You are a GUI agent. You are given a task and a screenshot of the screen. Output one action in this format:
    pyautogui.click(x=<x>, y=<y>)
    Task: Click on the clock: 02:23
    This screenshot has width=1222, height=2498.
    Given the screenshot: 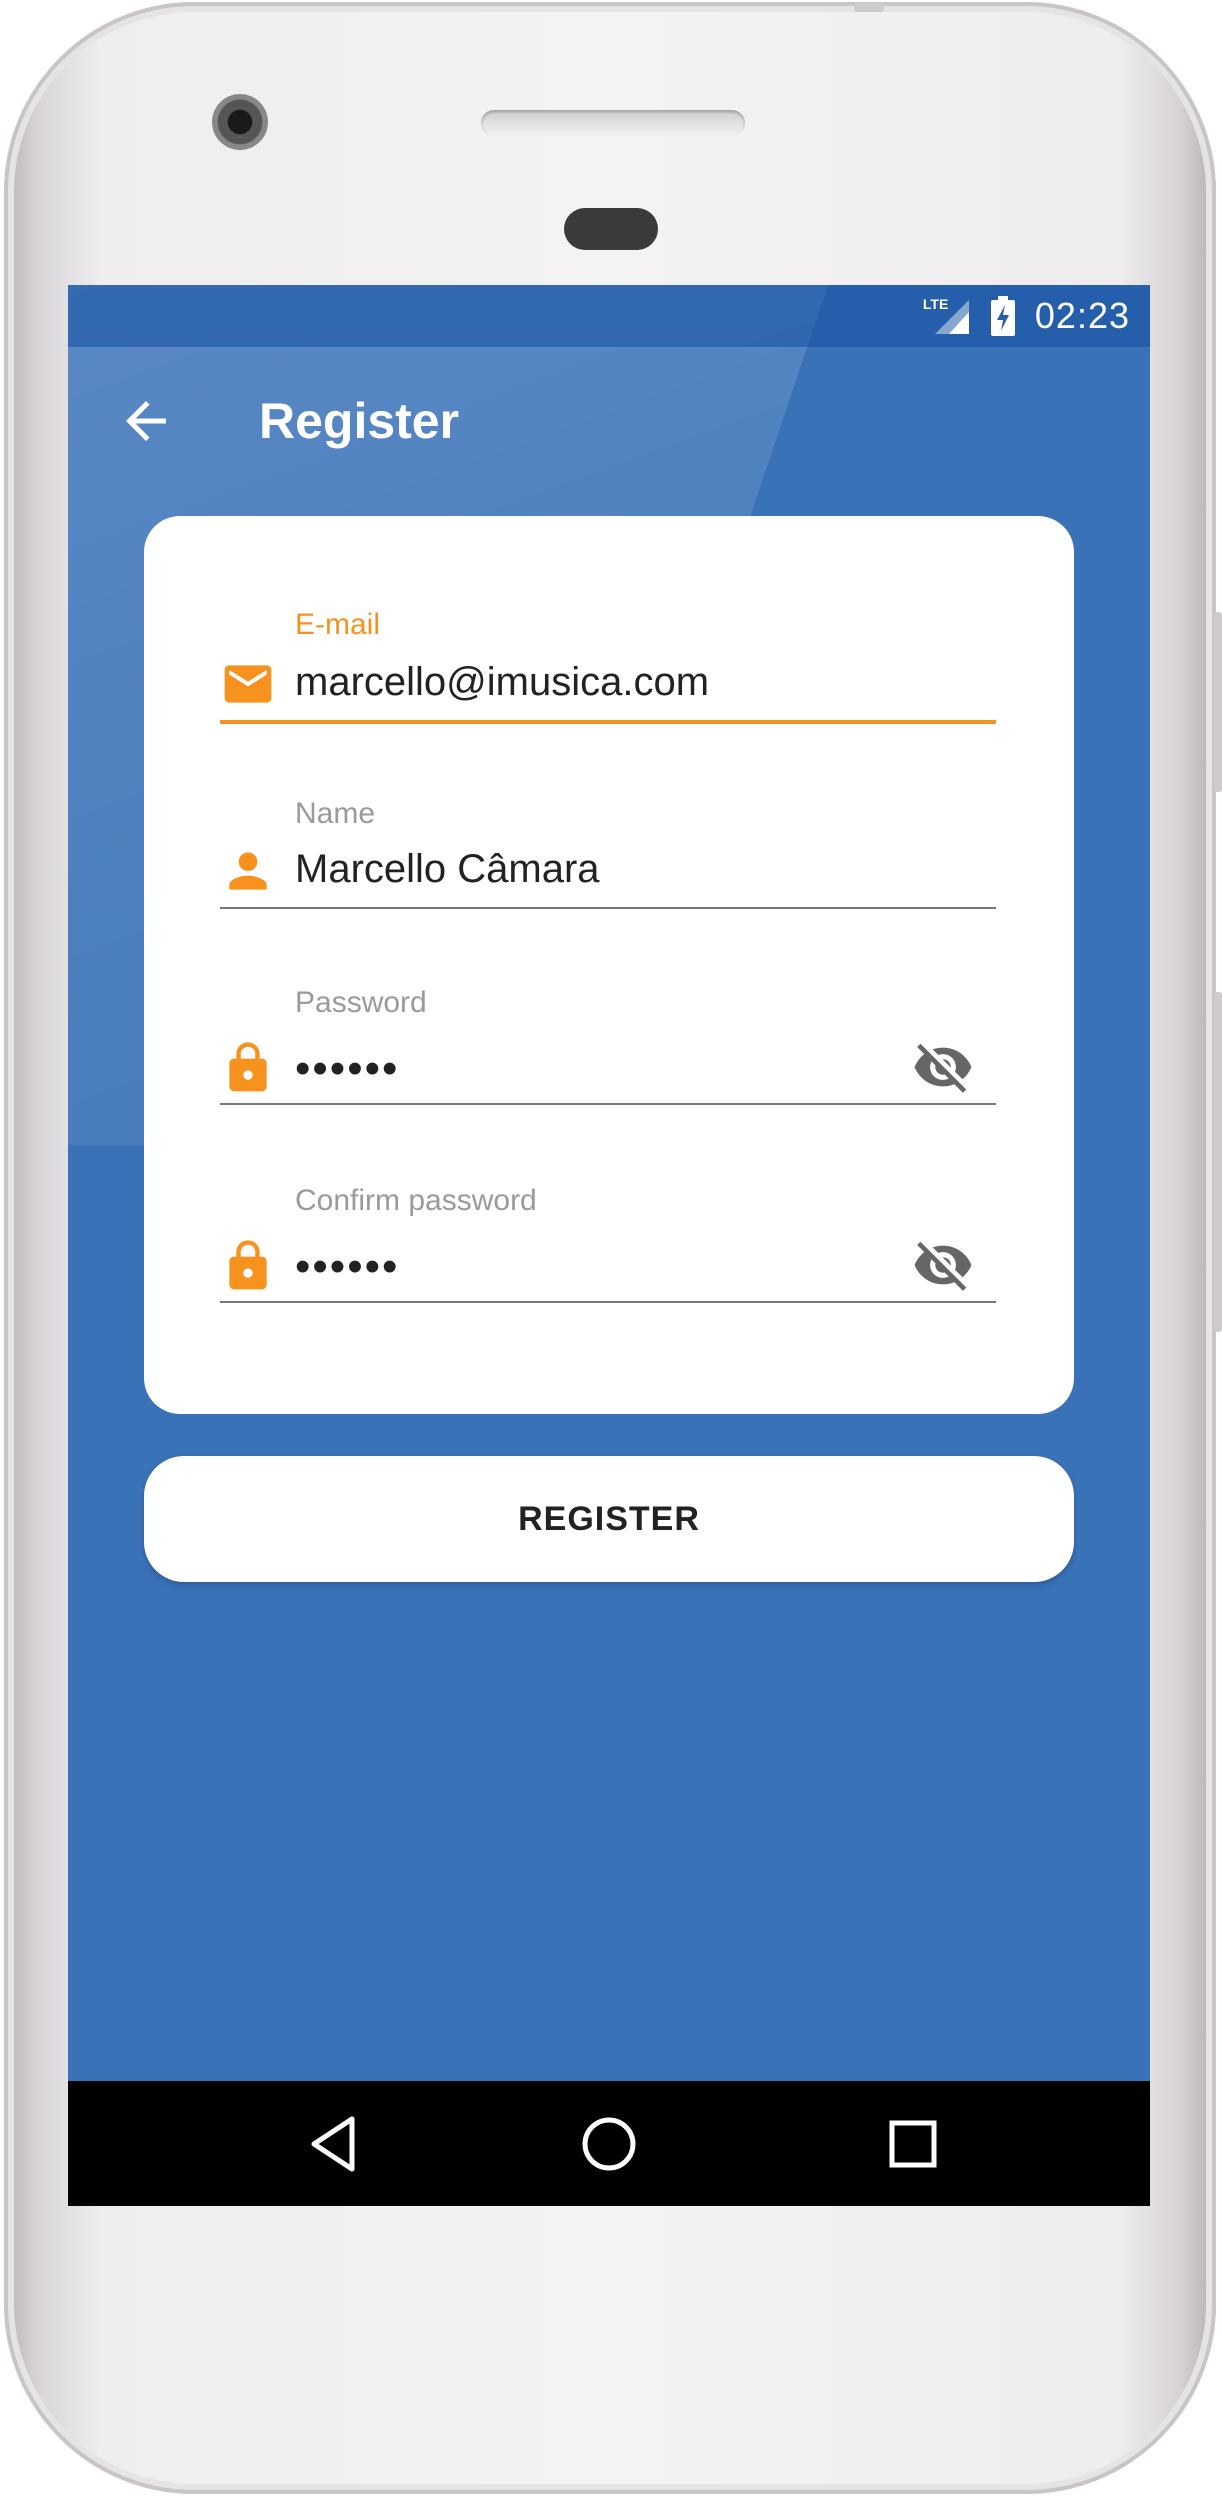 What is the action you would take?
    pyautogui.click(x=1082, y=315)
    